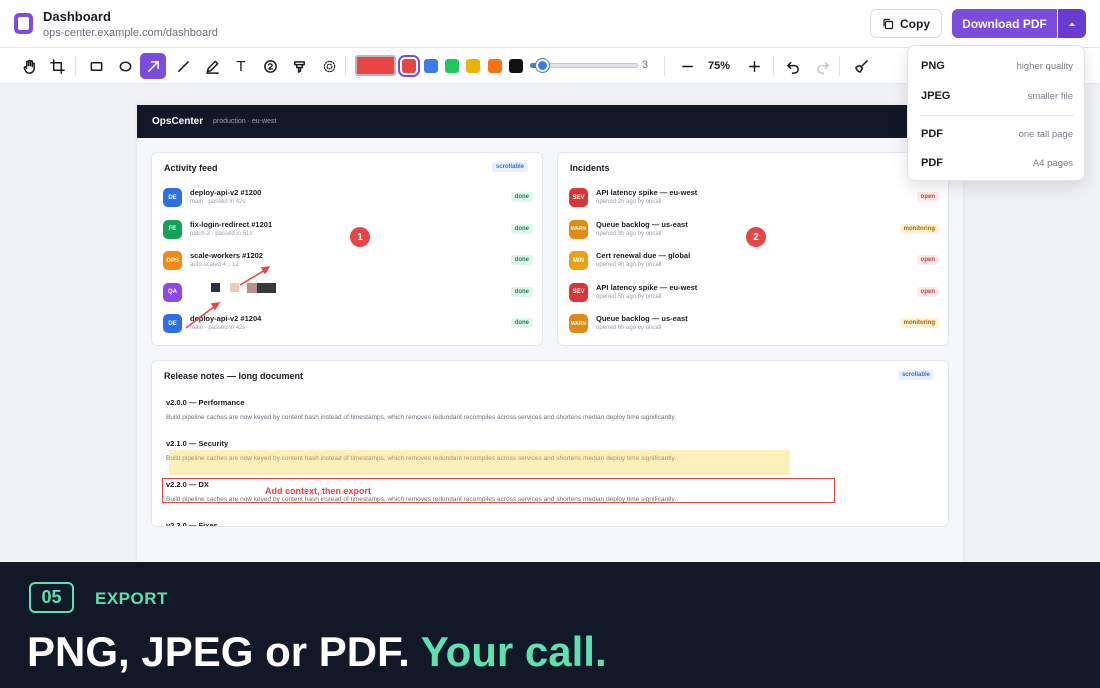  Describe the element at coordinates (1044, 66) in the screenshot. I see `export-format-description: higher quality` at that location.